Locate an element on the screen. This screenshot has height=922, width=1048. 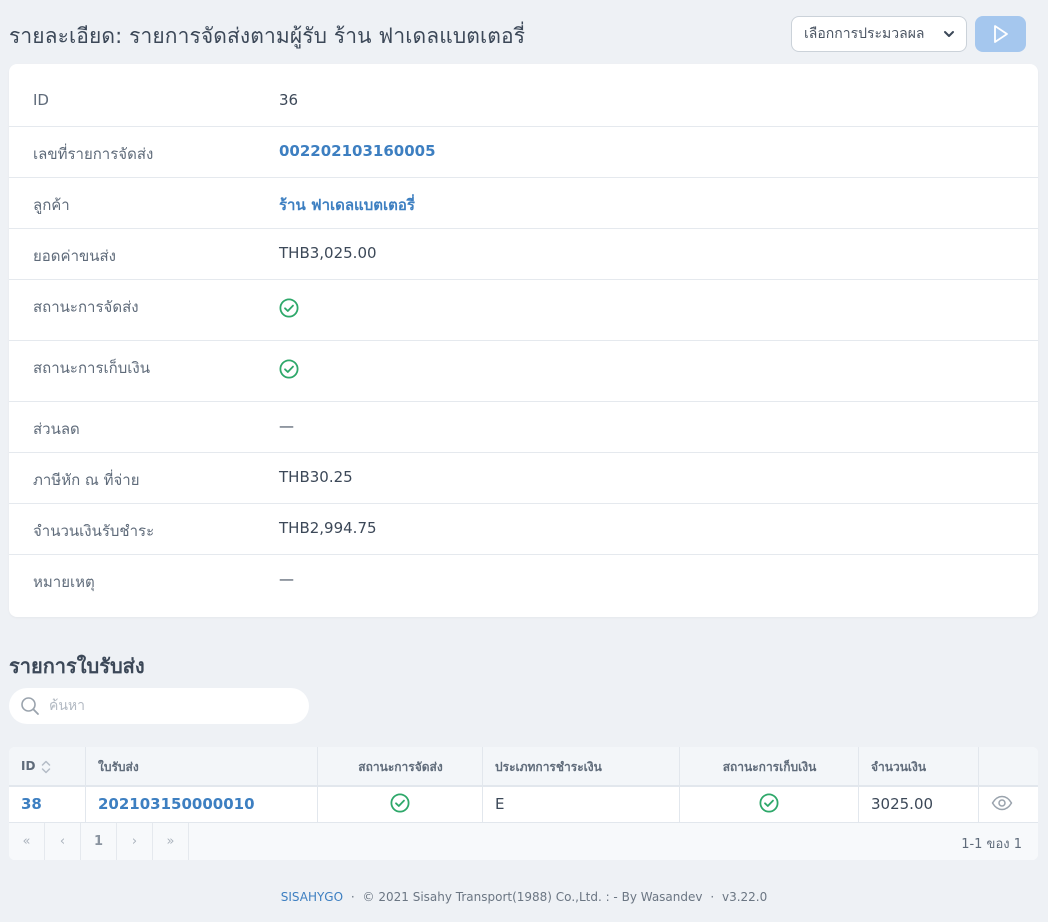
shipment-number-link: 002202103160005 is located at coordinates (357, 151).